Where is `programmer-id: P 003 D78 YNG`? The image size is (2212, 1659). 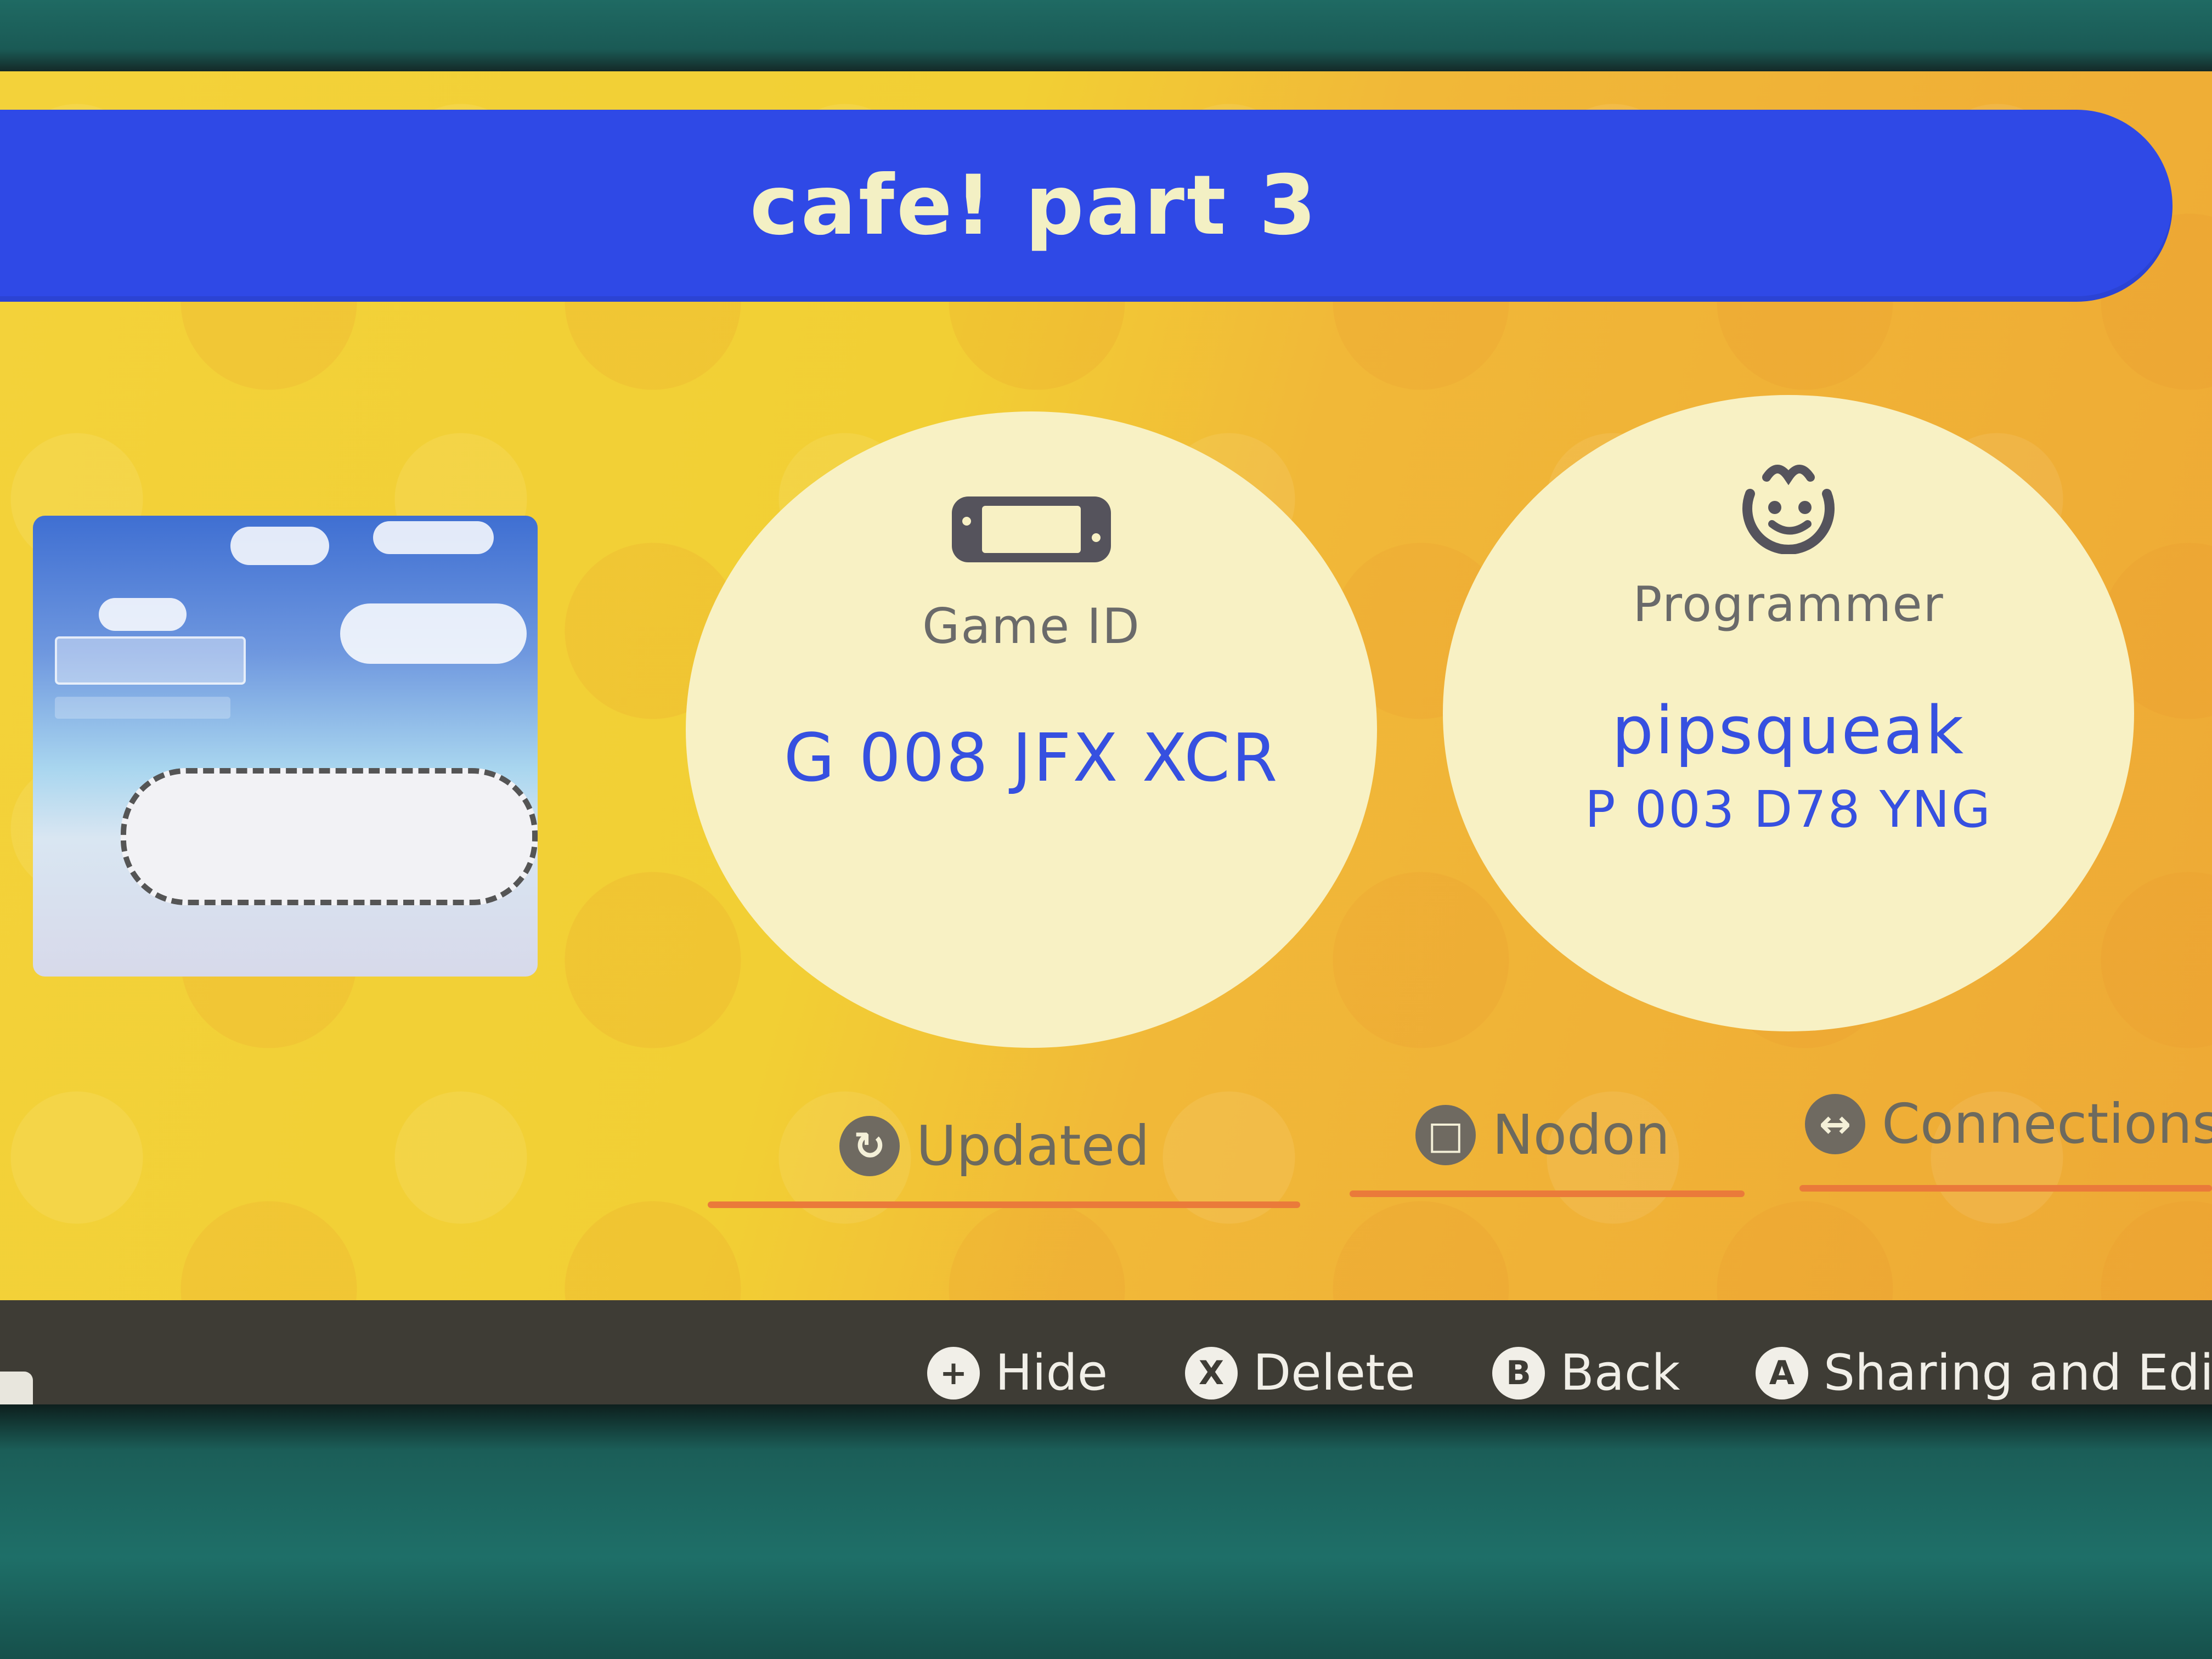 programmer-id: P 003 D78 YNG is located at coordinates (1788, 809).